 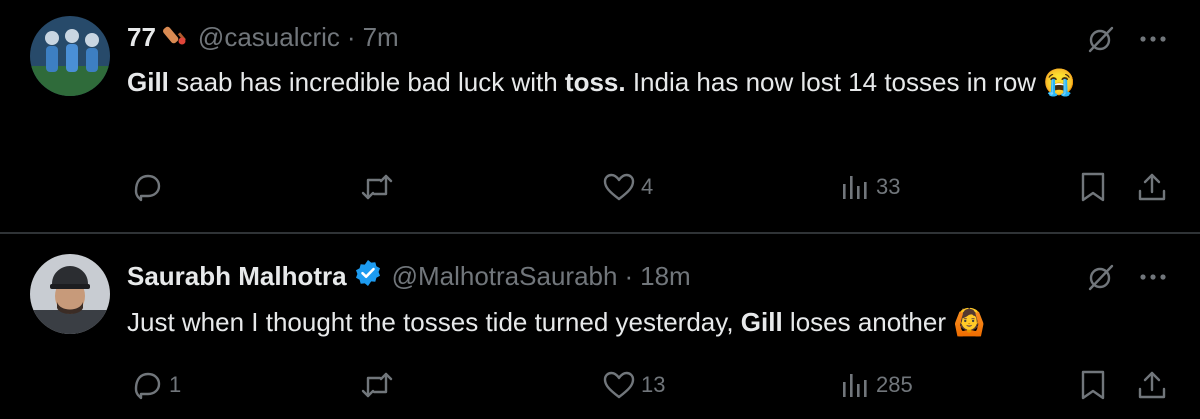 What do you see at coordinates (269, 37) in the screenshot?
I see `handle: @casualcric` at bounding box center [269, 37].